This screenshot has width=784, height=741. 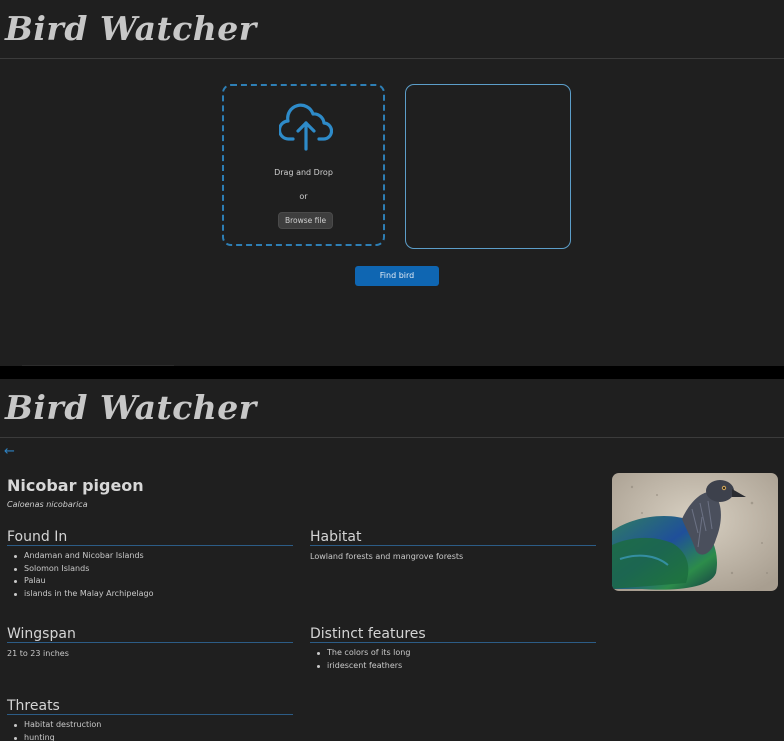 I want to click on habitat-text: Lowland forests and mangrove forests, so click(x=387, y=556).